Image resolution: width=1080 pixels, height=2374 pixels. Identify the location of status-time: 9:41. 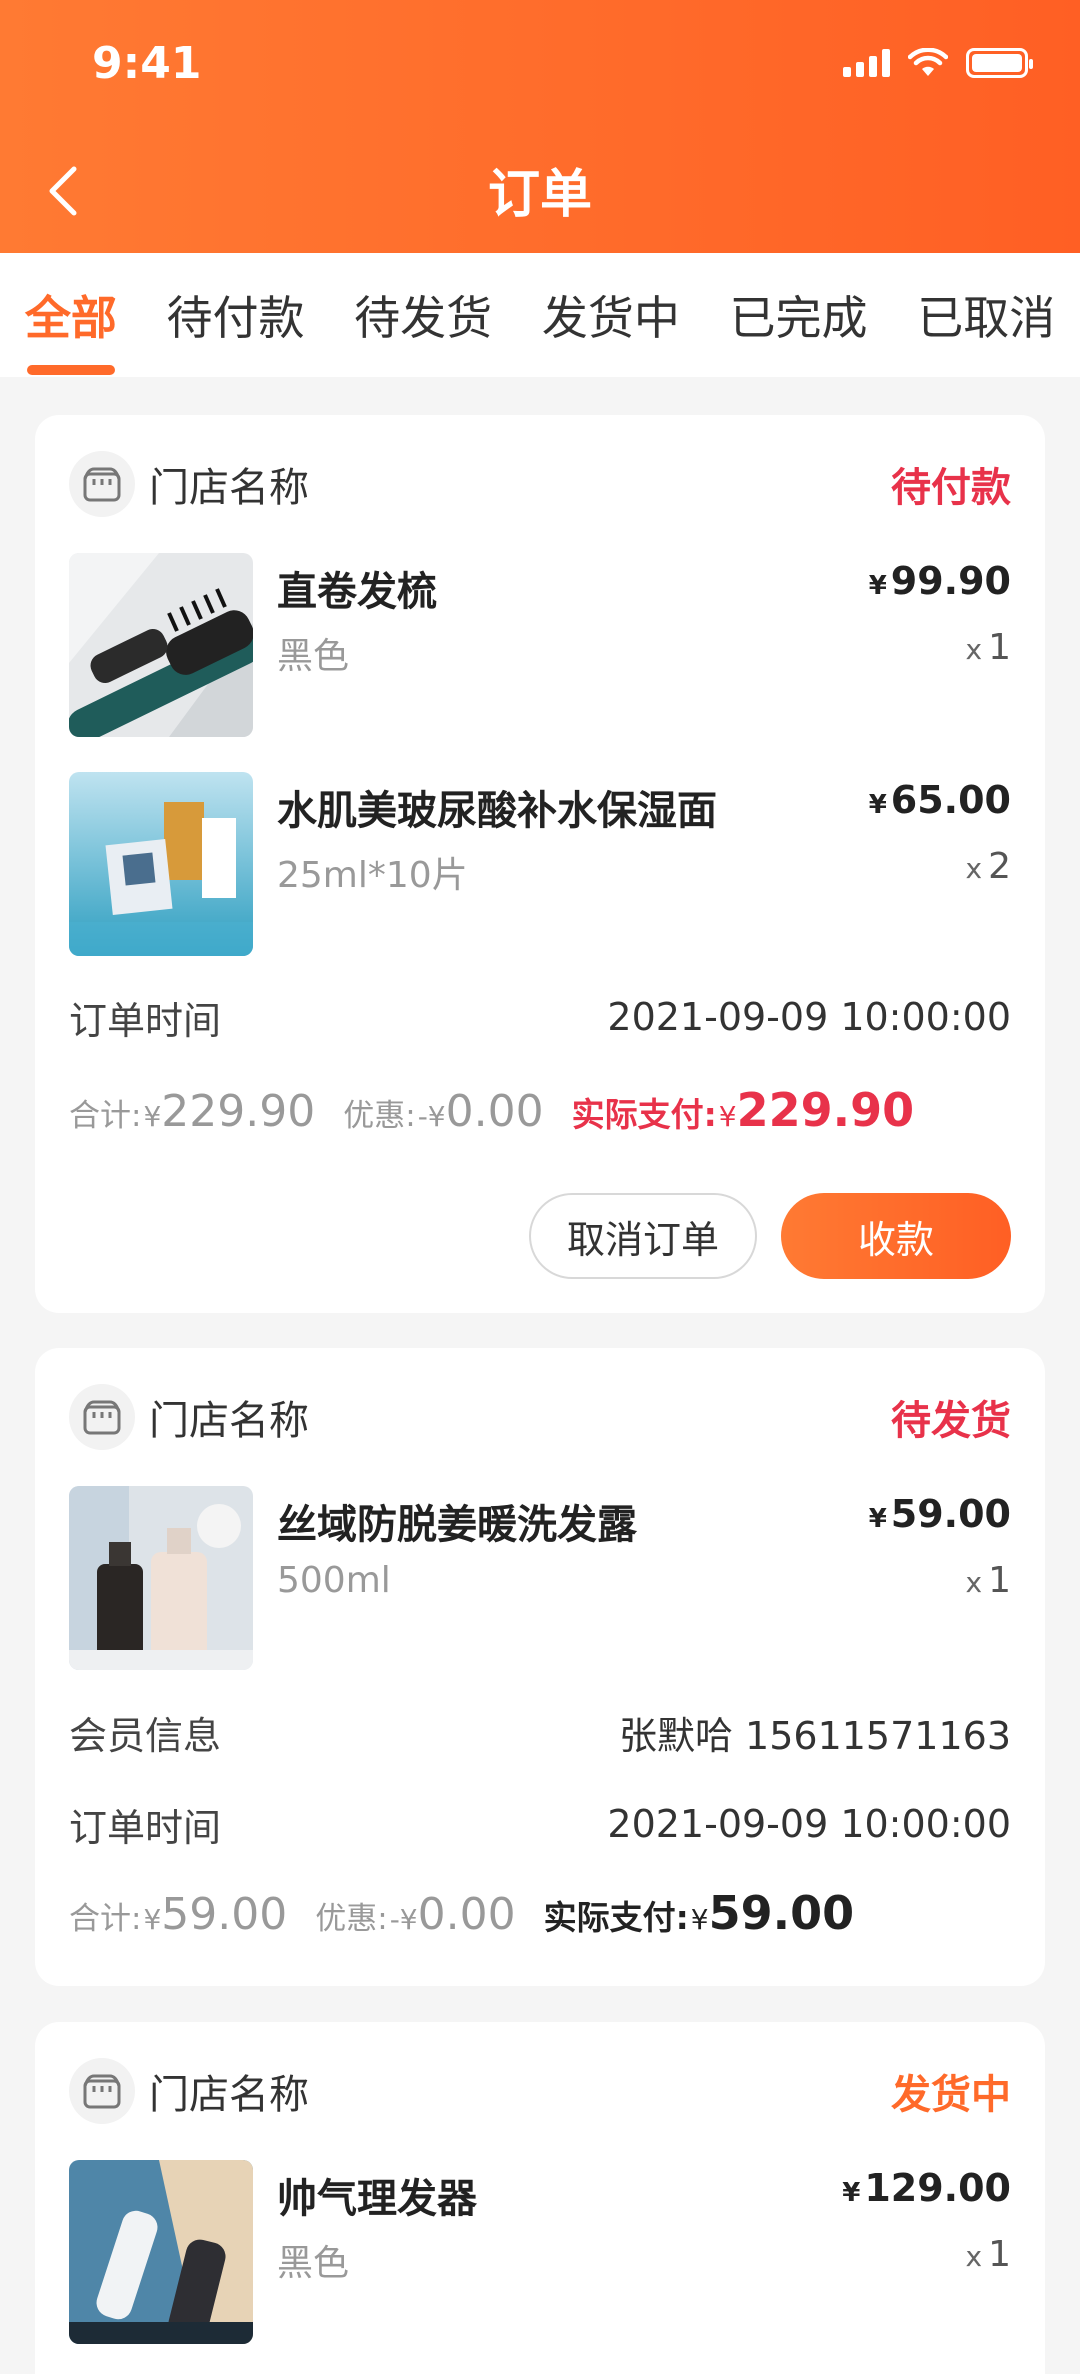
(147, 63).